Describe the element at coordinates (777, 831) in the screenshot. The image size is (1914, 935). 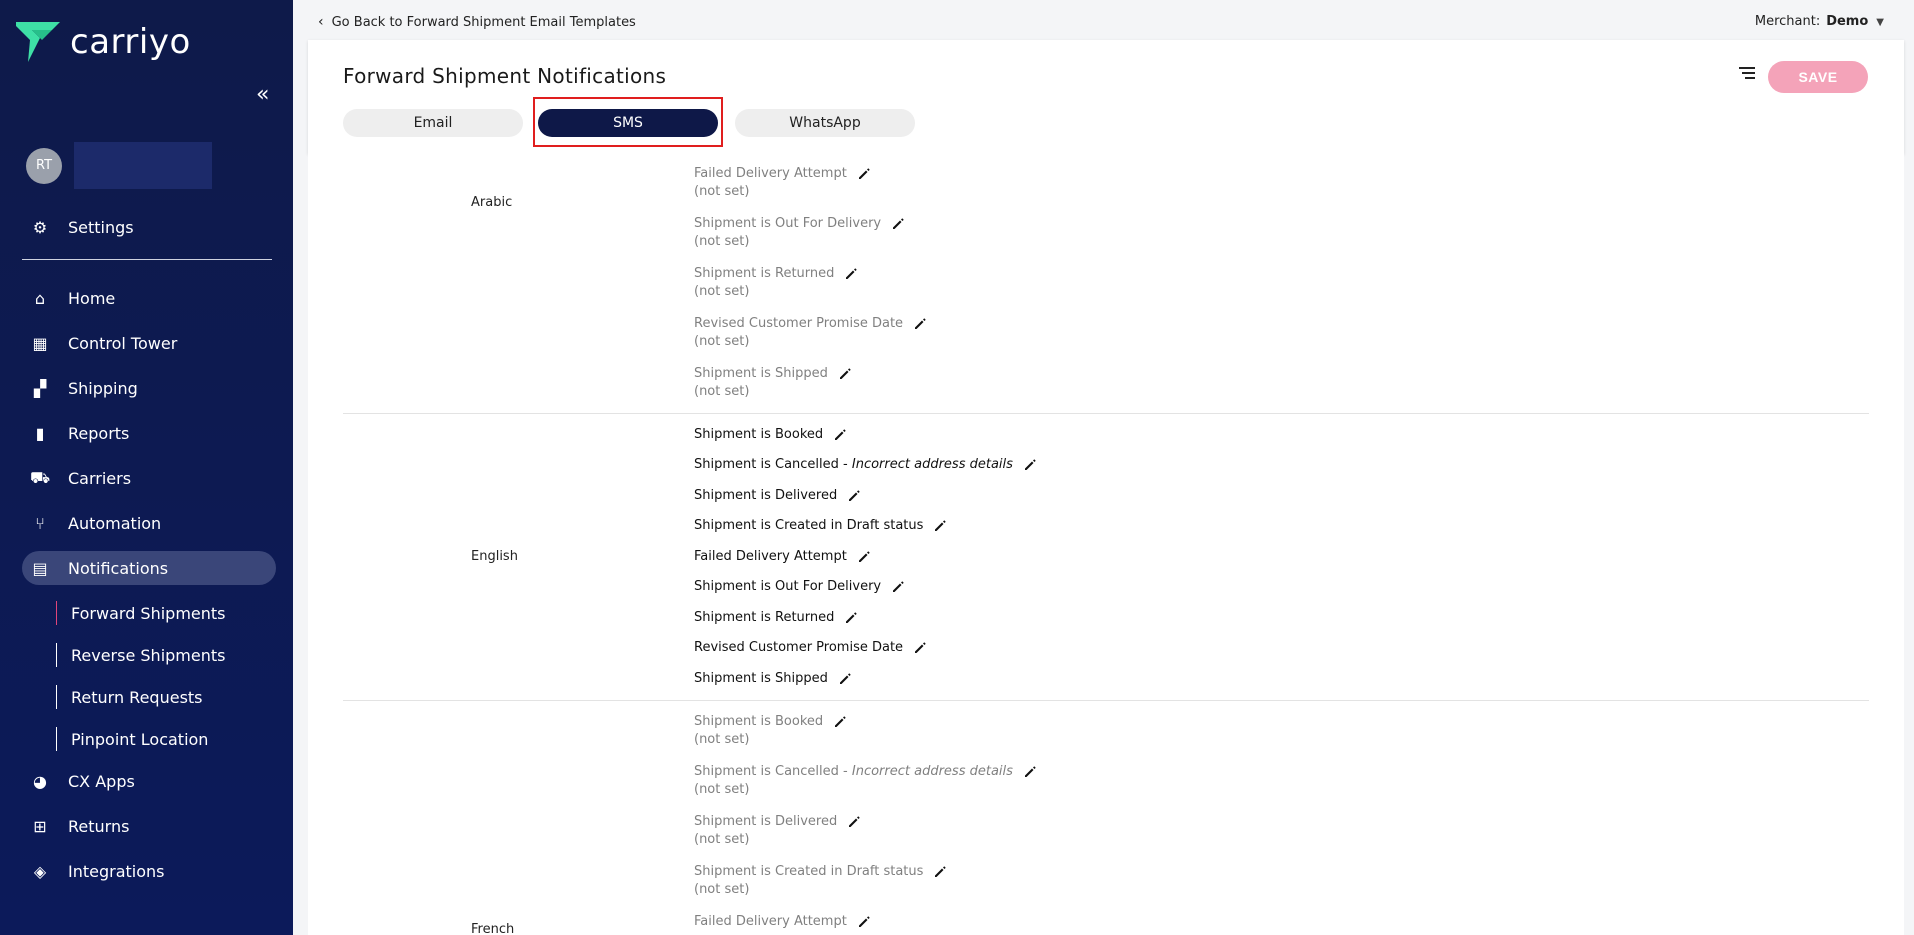
I see `template-item: Shipment is Delivered (not set)` at that location.